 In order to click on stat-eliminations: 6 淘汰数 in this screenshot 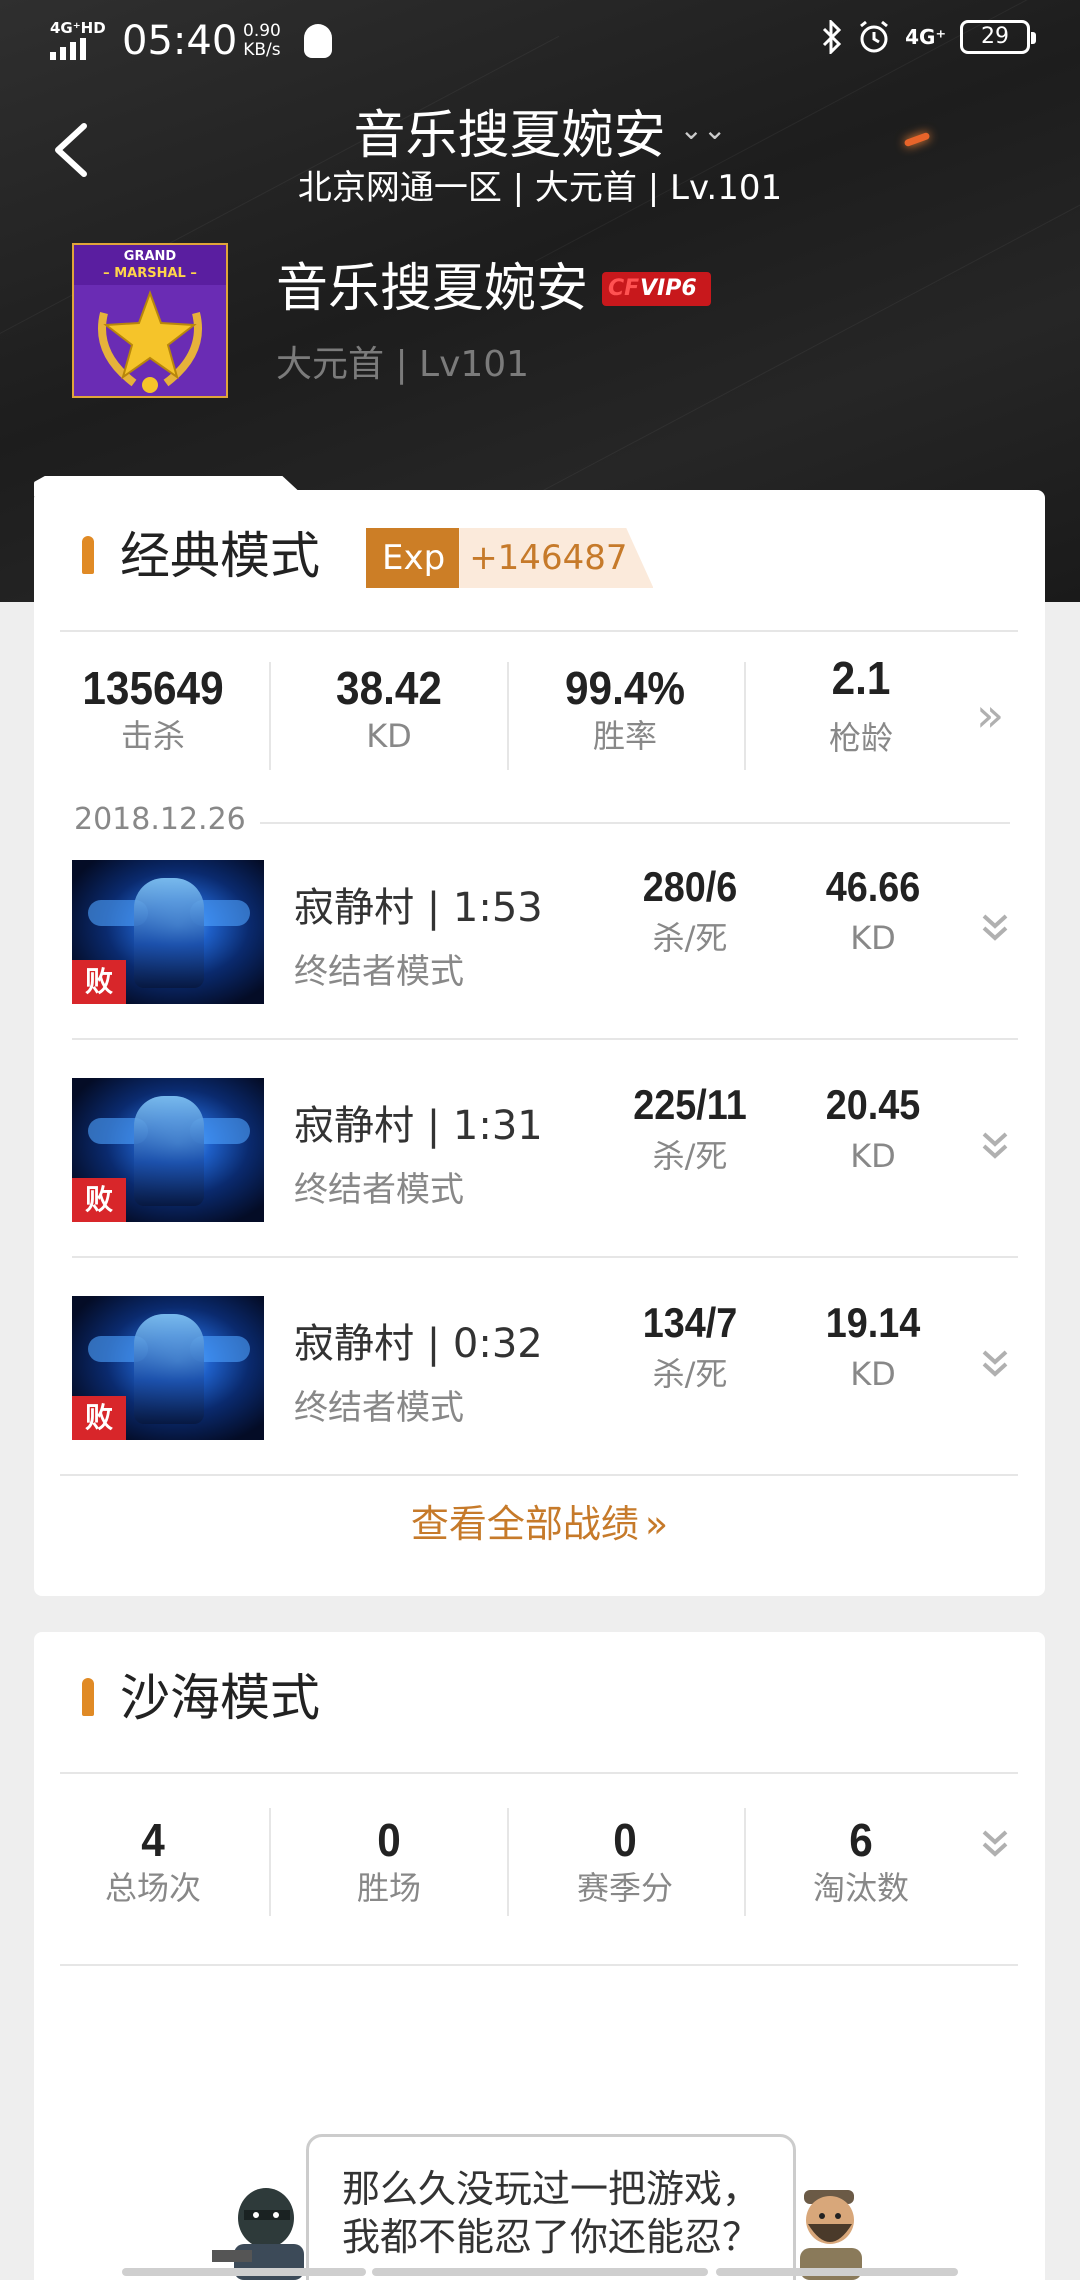, I will do `click(861, 1860)`.